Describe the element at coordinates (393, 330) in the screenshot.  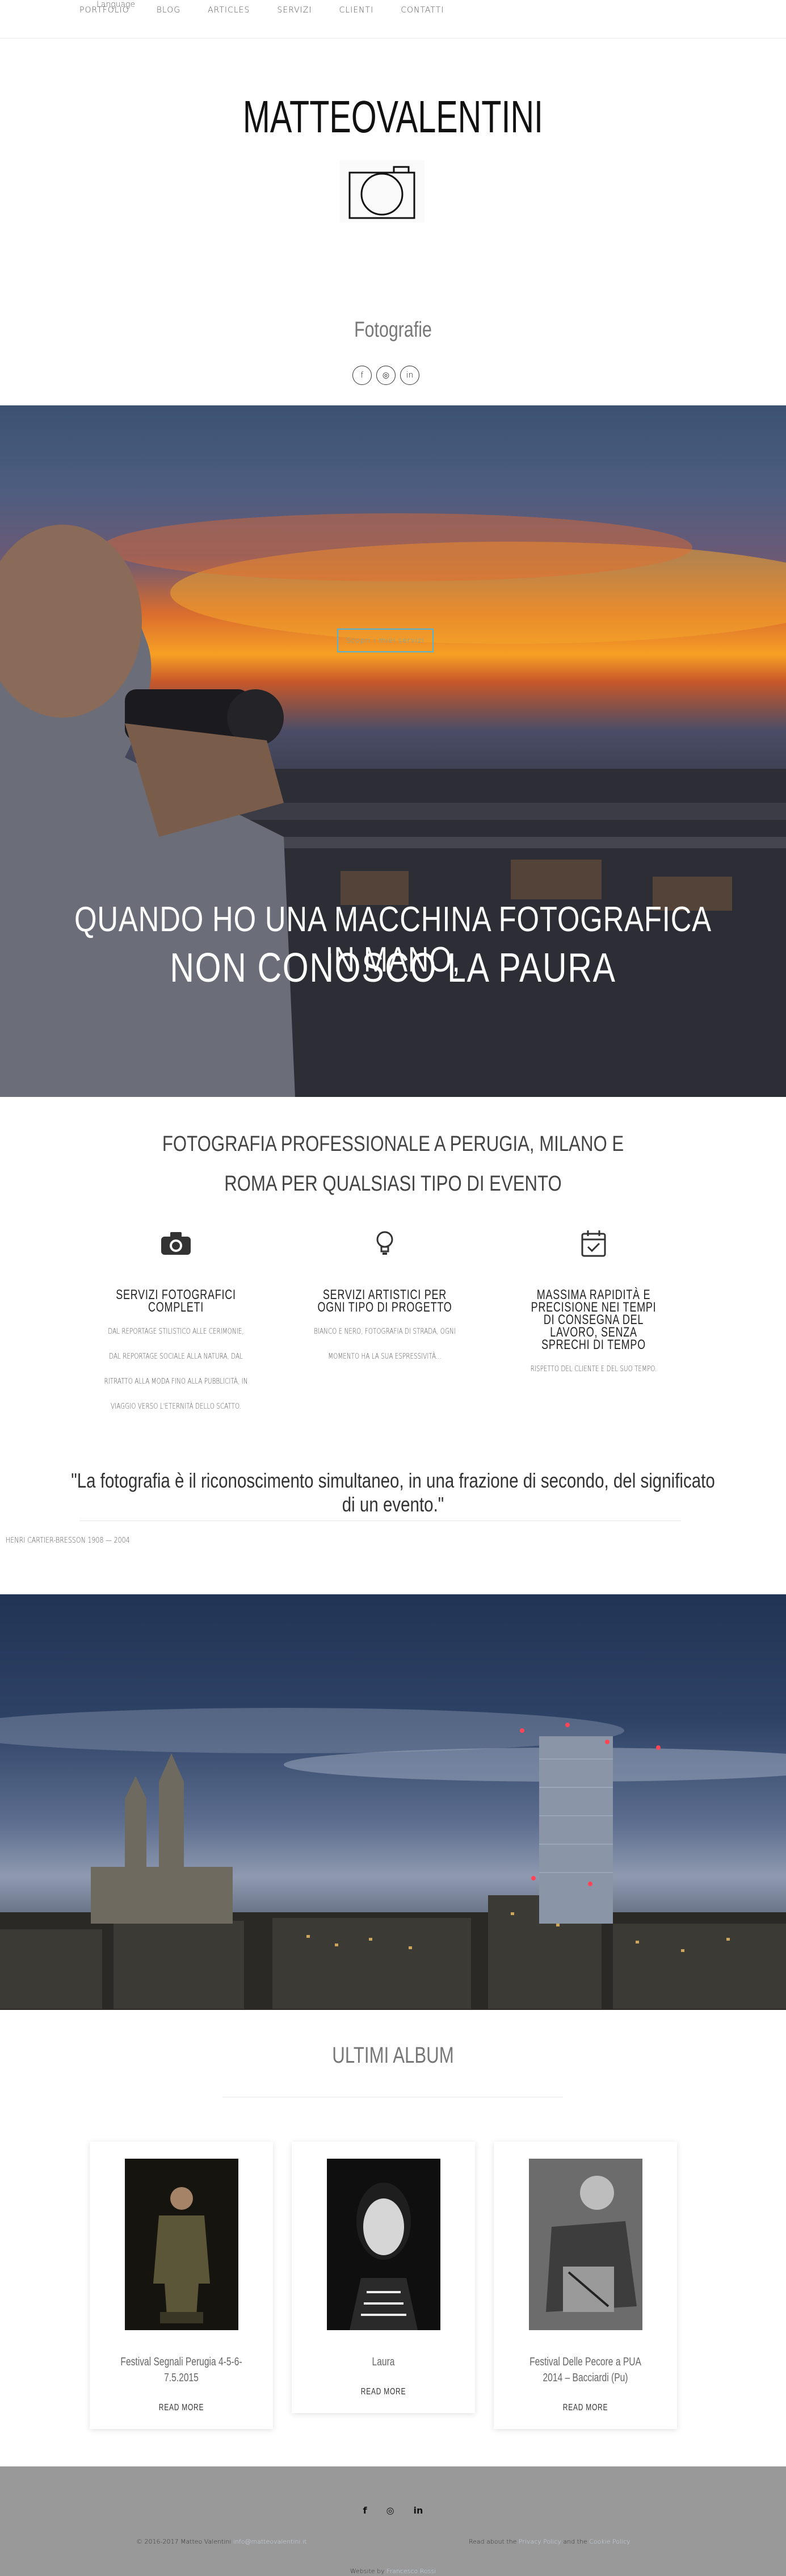
I see `page-subtitle: Fotografie` at that location.